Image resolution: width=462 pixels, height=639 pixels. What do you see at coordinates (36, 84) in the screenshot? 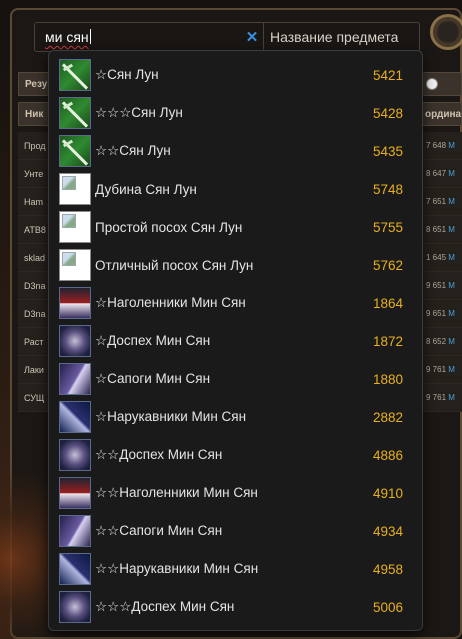
I see `results-label: Резу` at bounding box center [36, 84].